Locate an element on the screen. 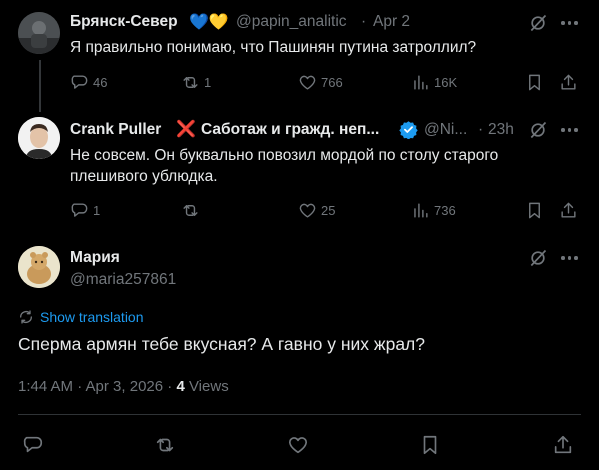  retweet-count: 1 is located at coordinates (208, 82).